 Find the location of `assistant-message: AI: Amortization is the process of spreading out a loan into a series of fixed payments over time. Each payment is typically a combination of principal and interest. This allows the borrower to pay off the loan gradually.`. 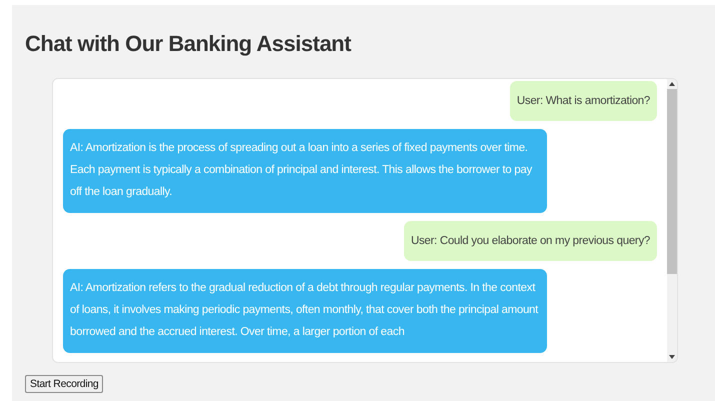

assistant-message: AI: Amortization is the process of spreading out a loan into a series of fixed payments over time. Each payment is typically a combination of principal and interest. This allows the borrower to pay off the loan gradually. is located at coordinates (305, 171).